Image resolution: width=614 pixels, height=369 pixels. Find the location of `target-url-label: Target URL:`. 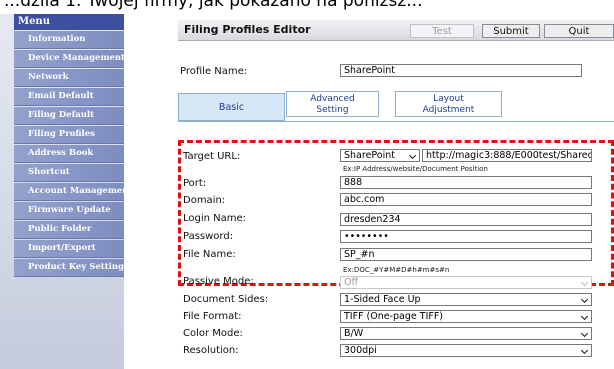

target-url-label: Target URL: is located at coordinates (212, 156).